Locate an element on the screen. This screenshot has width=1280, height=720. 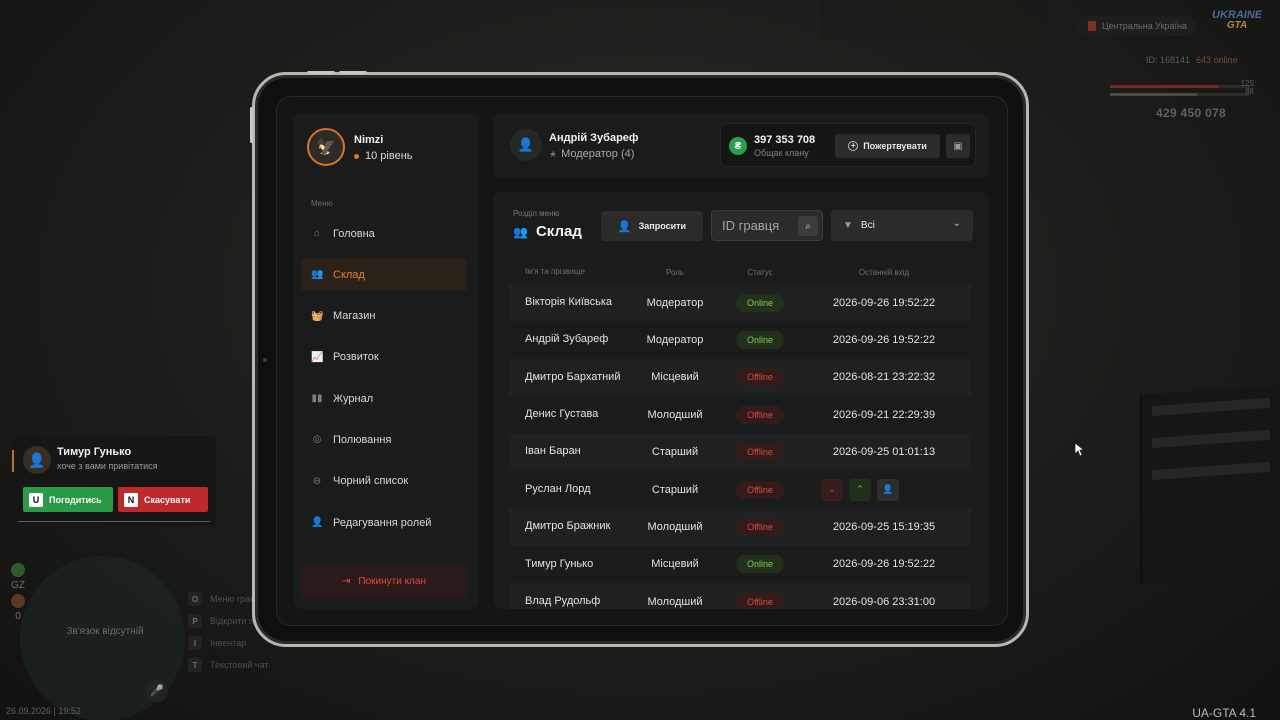
accept-button: U Погодитись is located at coordinates (68, 499).